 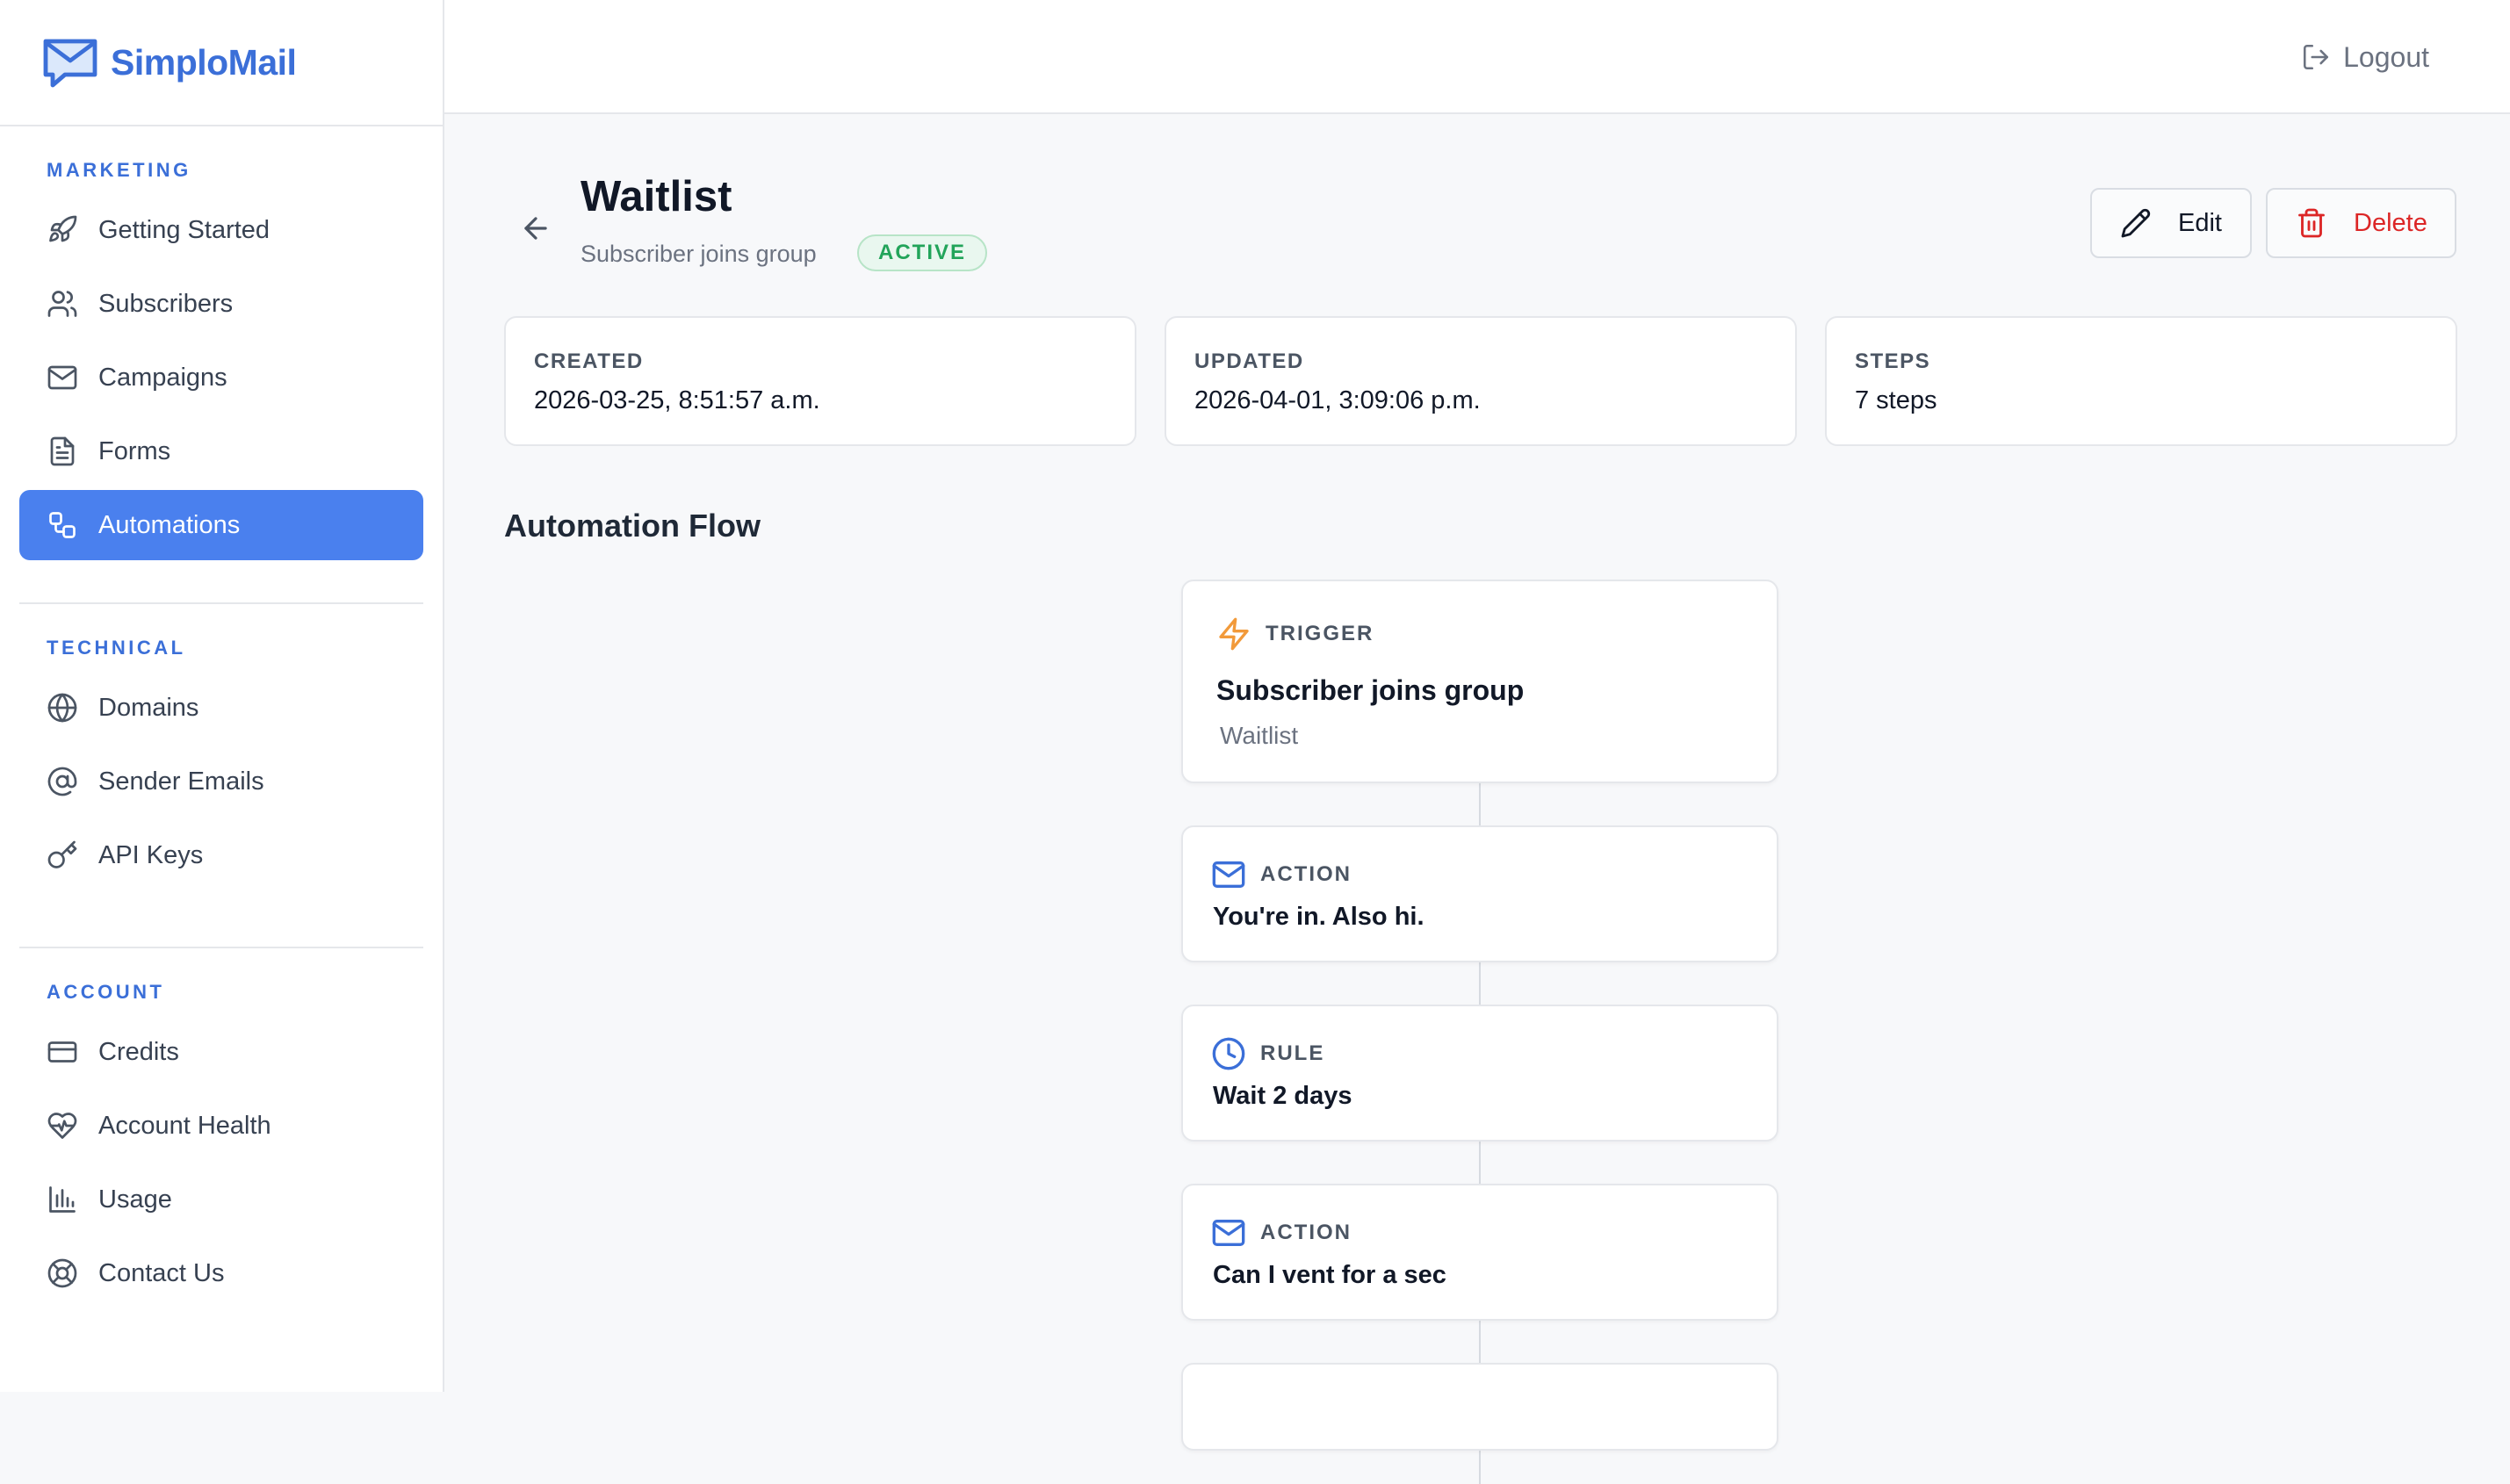 What do you see at coordinates (62, 781) in the screenshot?
I see `at-sign-icon` at bounding box center [62, 781].